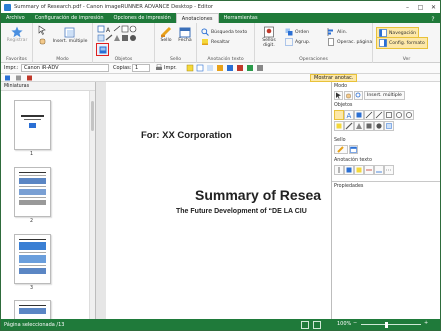 The height and width of the screenshot is (331, 441). Describe the element at coordinates (241, 18) in the screenshot. I see `tab-herramientas: Herramientas` at that location.